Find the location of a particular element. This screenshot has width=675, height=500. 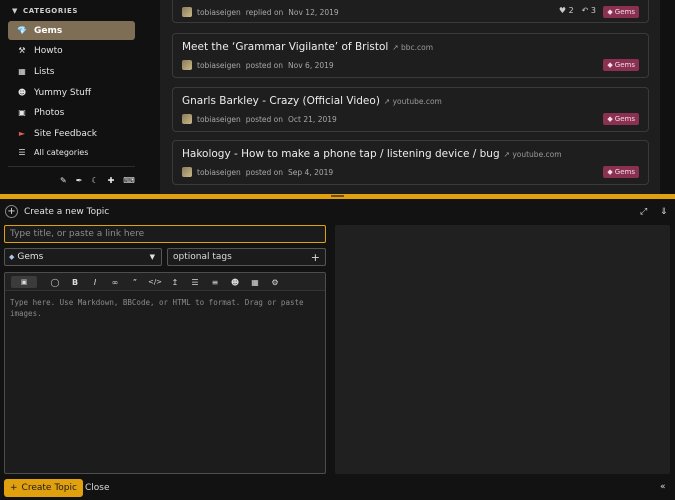

composer-header: + Create a new Topic is located at coordinates (57, 211).